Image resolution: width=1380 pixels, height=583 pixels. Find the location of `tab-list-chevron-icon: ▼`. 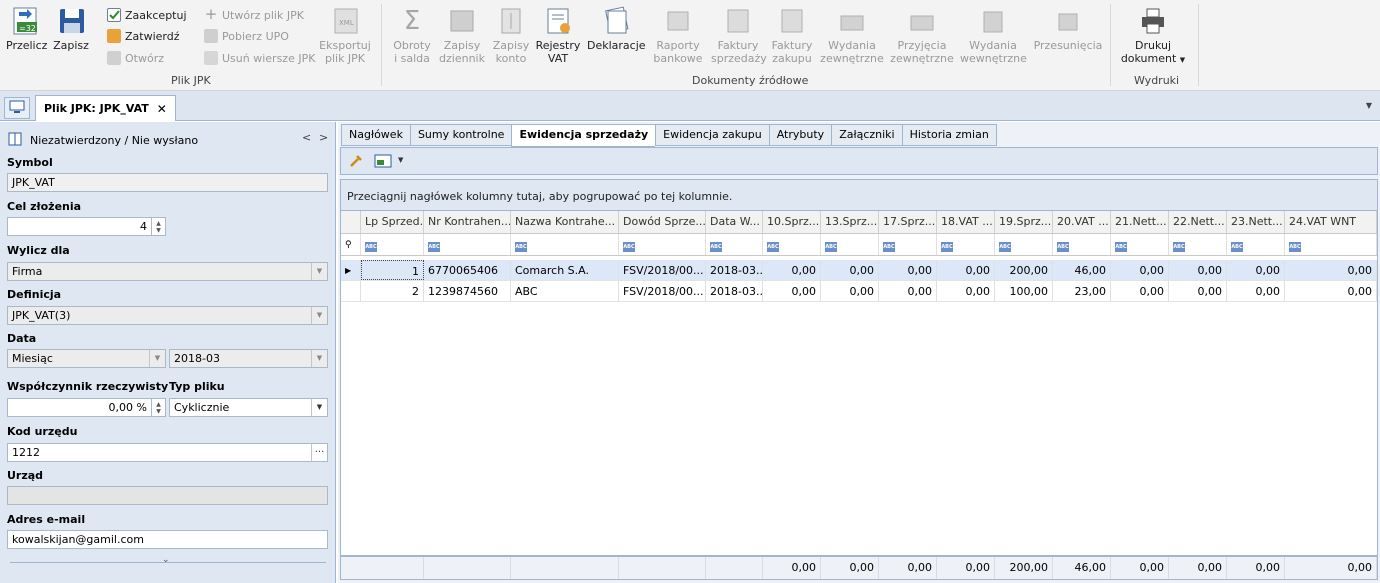

tab-list-chevron-icon: ▼ is located at coordinates (1369, 105).